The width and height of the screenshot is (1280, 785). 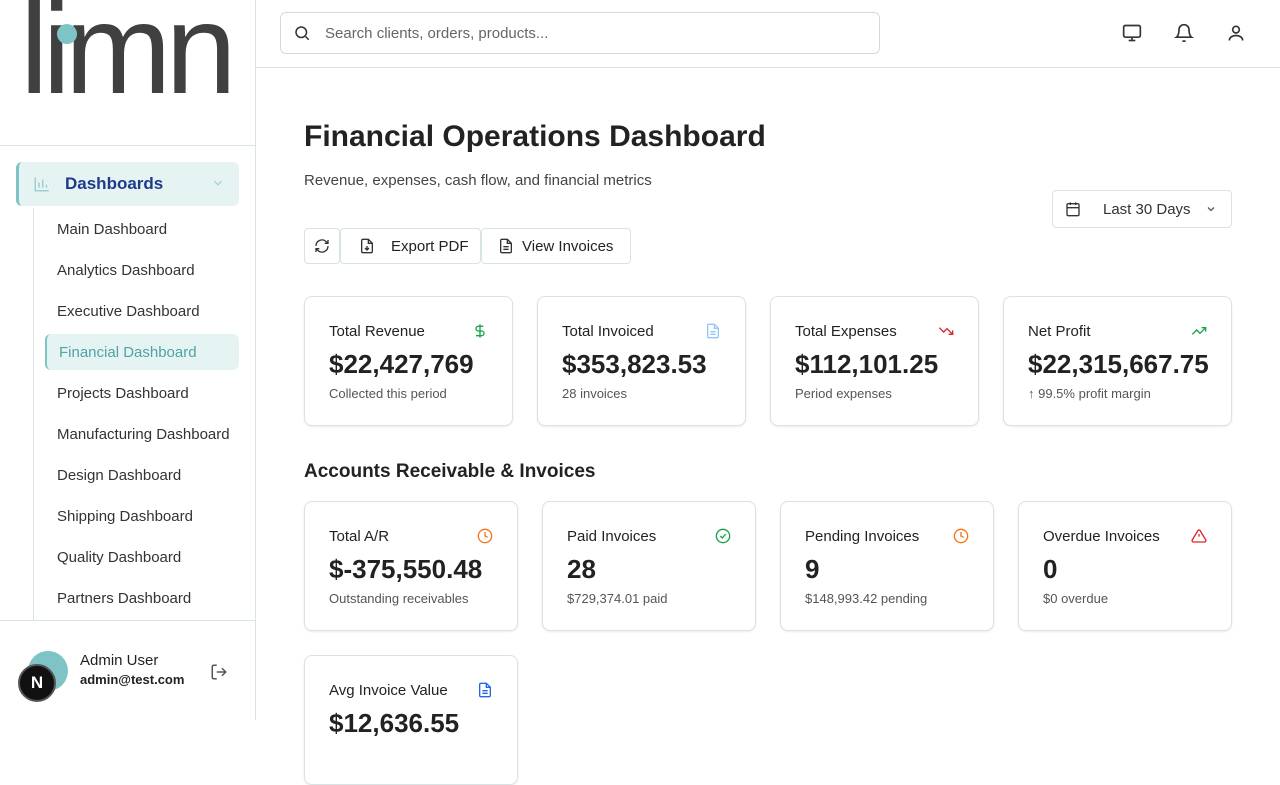 What do you see at coordinates (219, 672) in the screenshot?
I see `logout-icon` at bounding box center [219, 672].